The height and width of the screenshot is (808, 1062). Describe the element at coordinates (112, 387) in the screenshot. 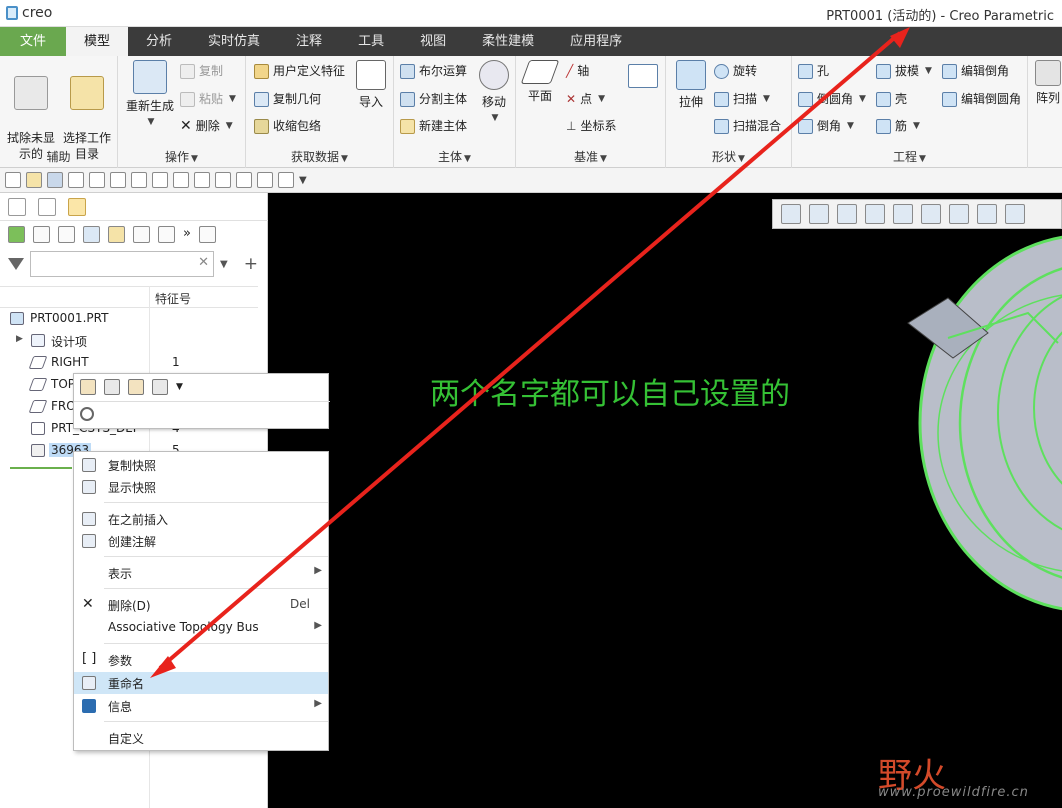

I see `edit-references-icon` at that location.